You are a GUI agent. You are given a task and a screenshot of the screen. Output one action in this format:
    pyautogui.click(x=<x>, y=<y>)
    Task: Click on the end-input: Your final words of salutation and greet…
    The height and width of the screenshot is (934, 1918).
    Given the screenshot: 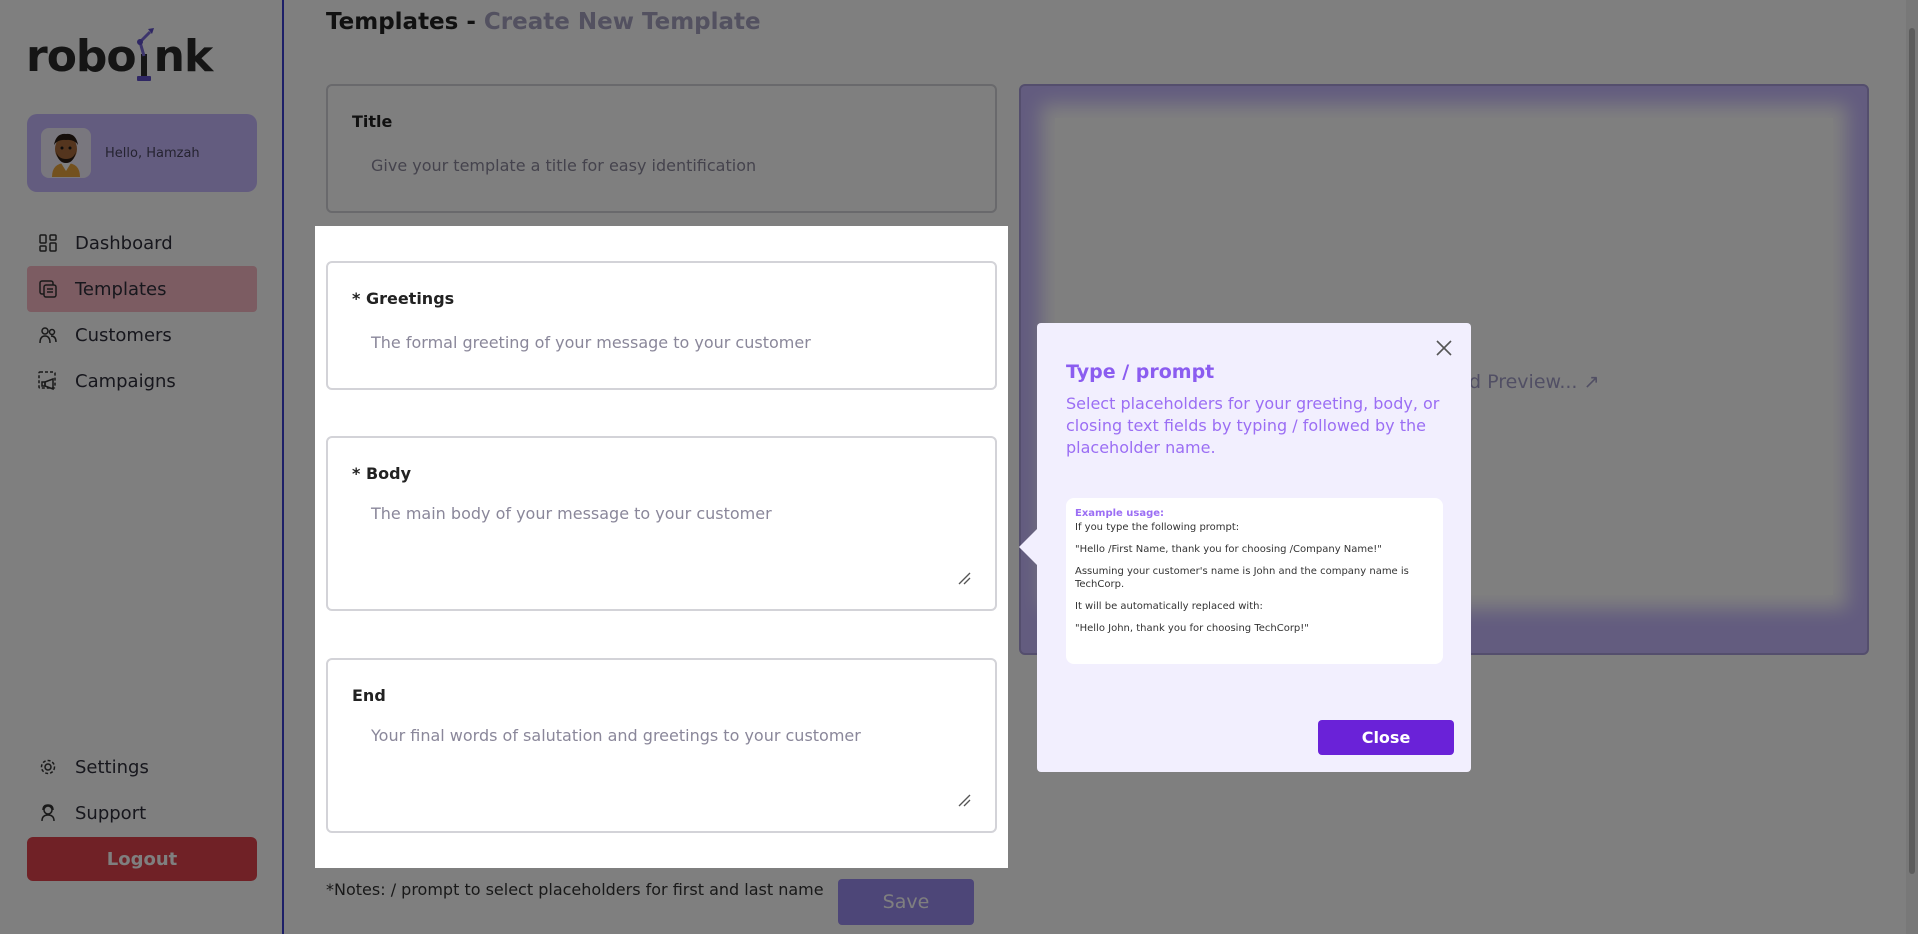 What is the action you would take?
    pyautogui.click(x=616, y=735)
    